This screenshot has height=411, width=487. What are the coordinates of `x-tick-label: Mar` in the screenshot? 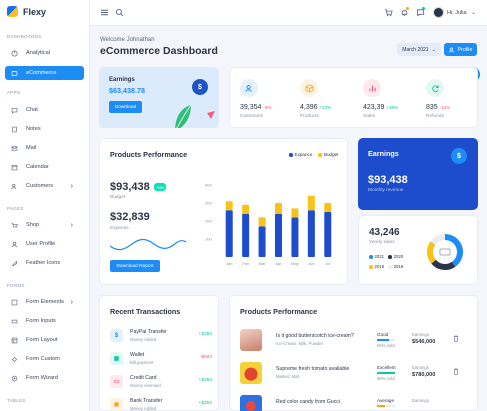 It's located at (263, 263).